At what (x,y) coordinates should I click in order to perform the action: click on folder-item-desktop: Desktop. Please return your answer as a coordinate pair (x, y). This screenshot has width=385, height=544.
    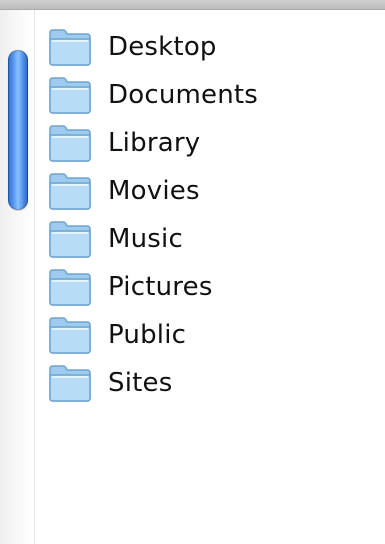
    Looking at the image, I should click on (153, 47).